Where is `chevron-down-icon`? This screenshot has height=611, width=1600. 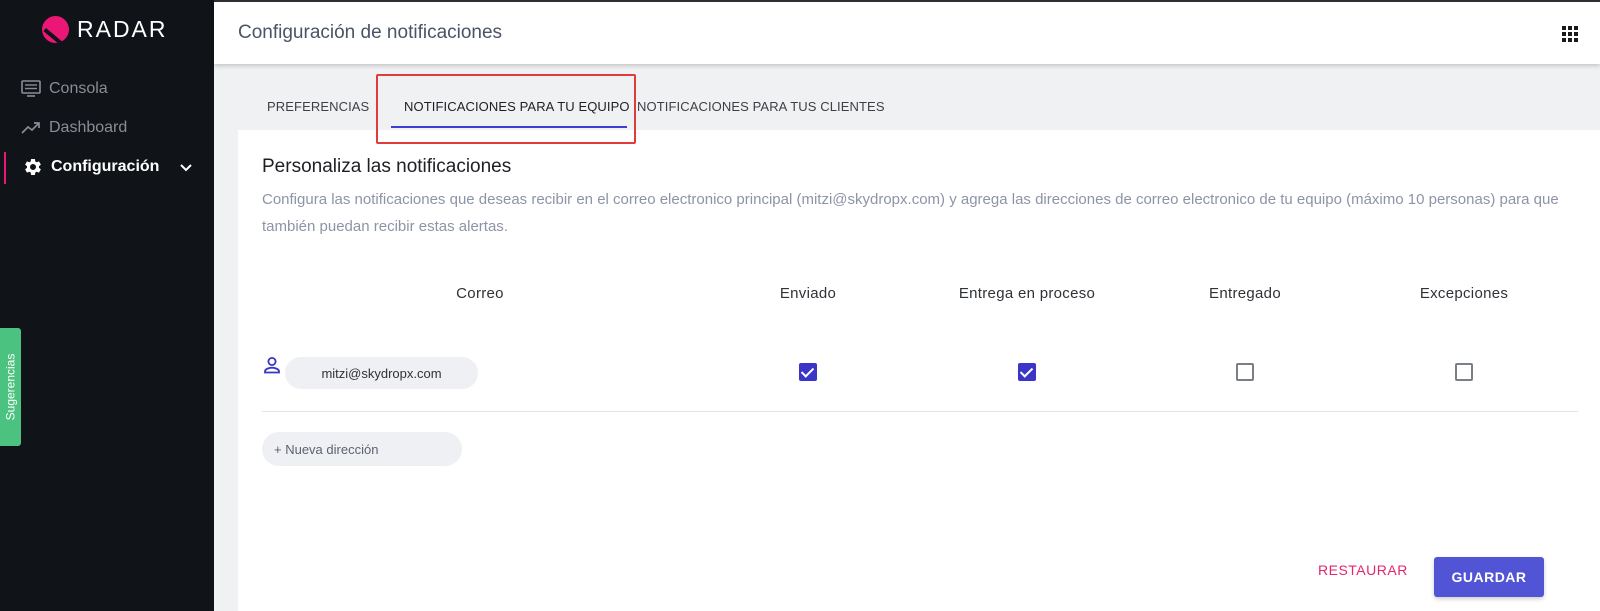
chevron-down-icon is located at coordinates (186, 168).